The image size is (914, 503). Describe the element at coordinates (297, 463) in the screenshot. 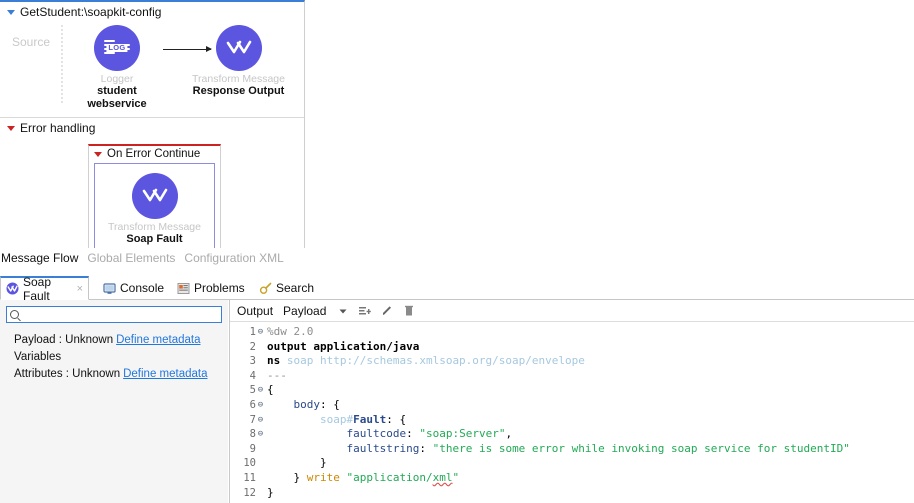

I see `code-line-text: }` at that location.